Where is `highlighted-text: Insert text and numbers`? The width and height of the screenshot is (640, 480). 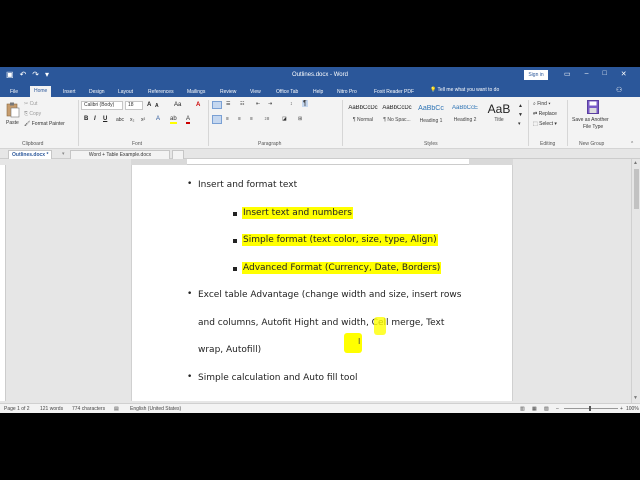
highlighted-text: Insert text and numbers is located at coordinates (297, 213).